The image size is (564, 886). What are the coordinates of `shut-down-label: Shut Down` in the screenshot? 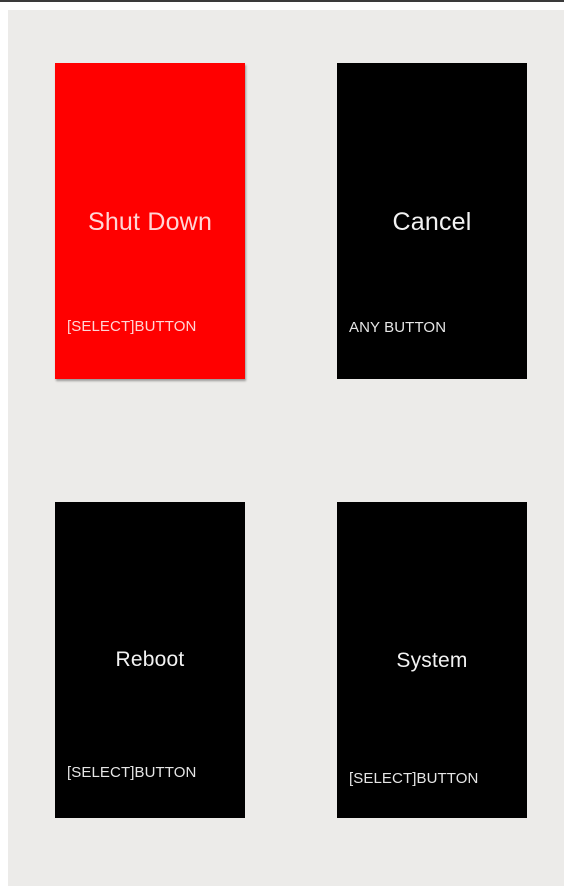 It's located at (150, 222).